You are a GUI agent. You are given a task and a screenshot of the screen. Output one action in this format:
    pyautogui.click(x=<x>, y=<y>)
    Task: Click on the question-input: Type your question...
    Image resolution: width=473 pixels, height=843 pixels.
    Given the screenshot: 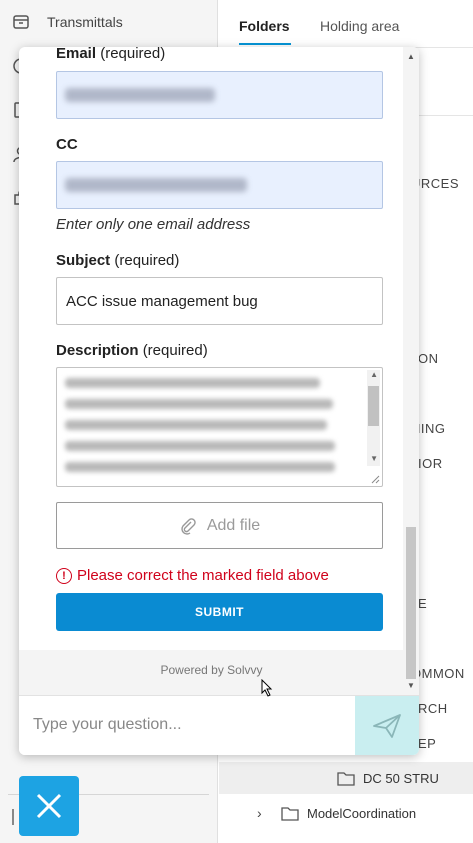 What is the action you would take?
    pyautogui.click(x=107, y=725)
    